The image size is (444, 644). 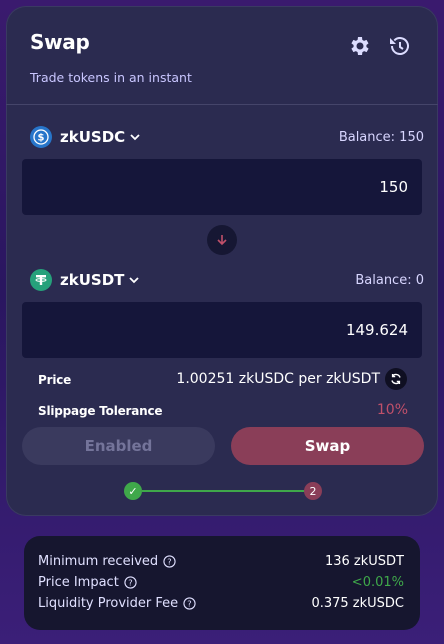 What do you see at coordinates (133, 491) in the screenshot?
I see `step-1-complete-icon: ✓` at bounding box center [133, 491].